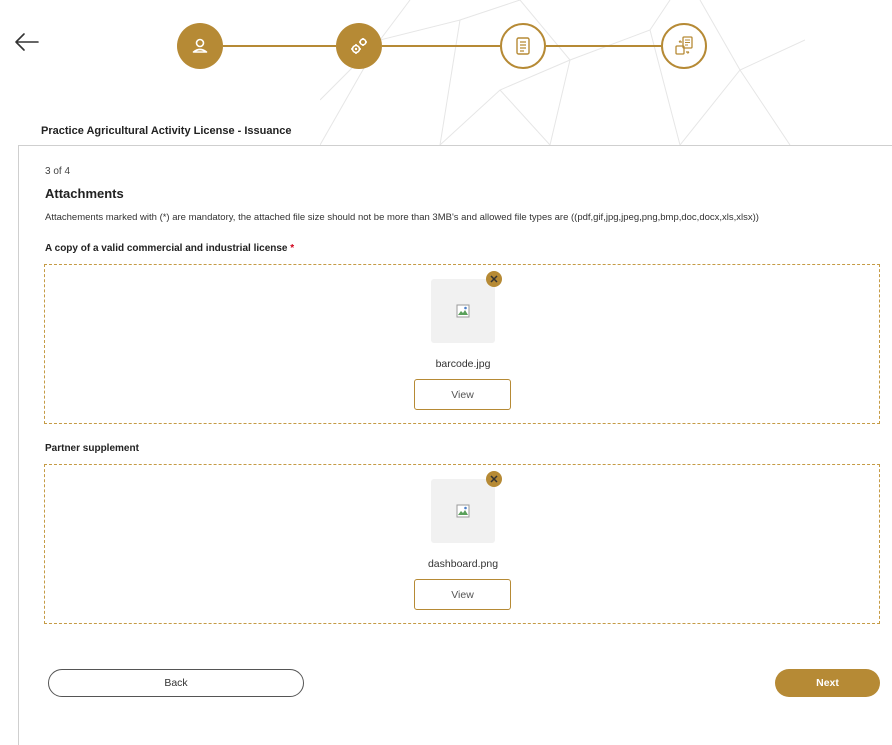 The width and height of the screenshot is (892, 745). I want to click on step-4-review, so click(684, 46).